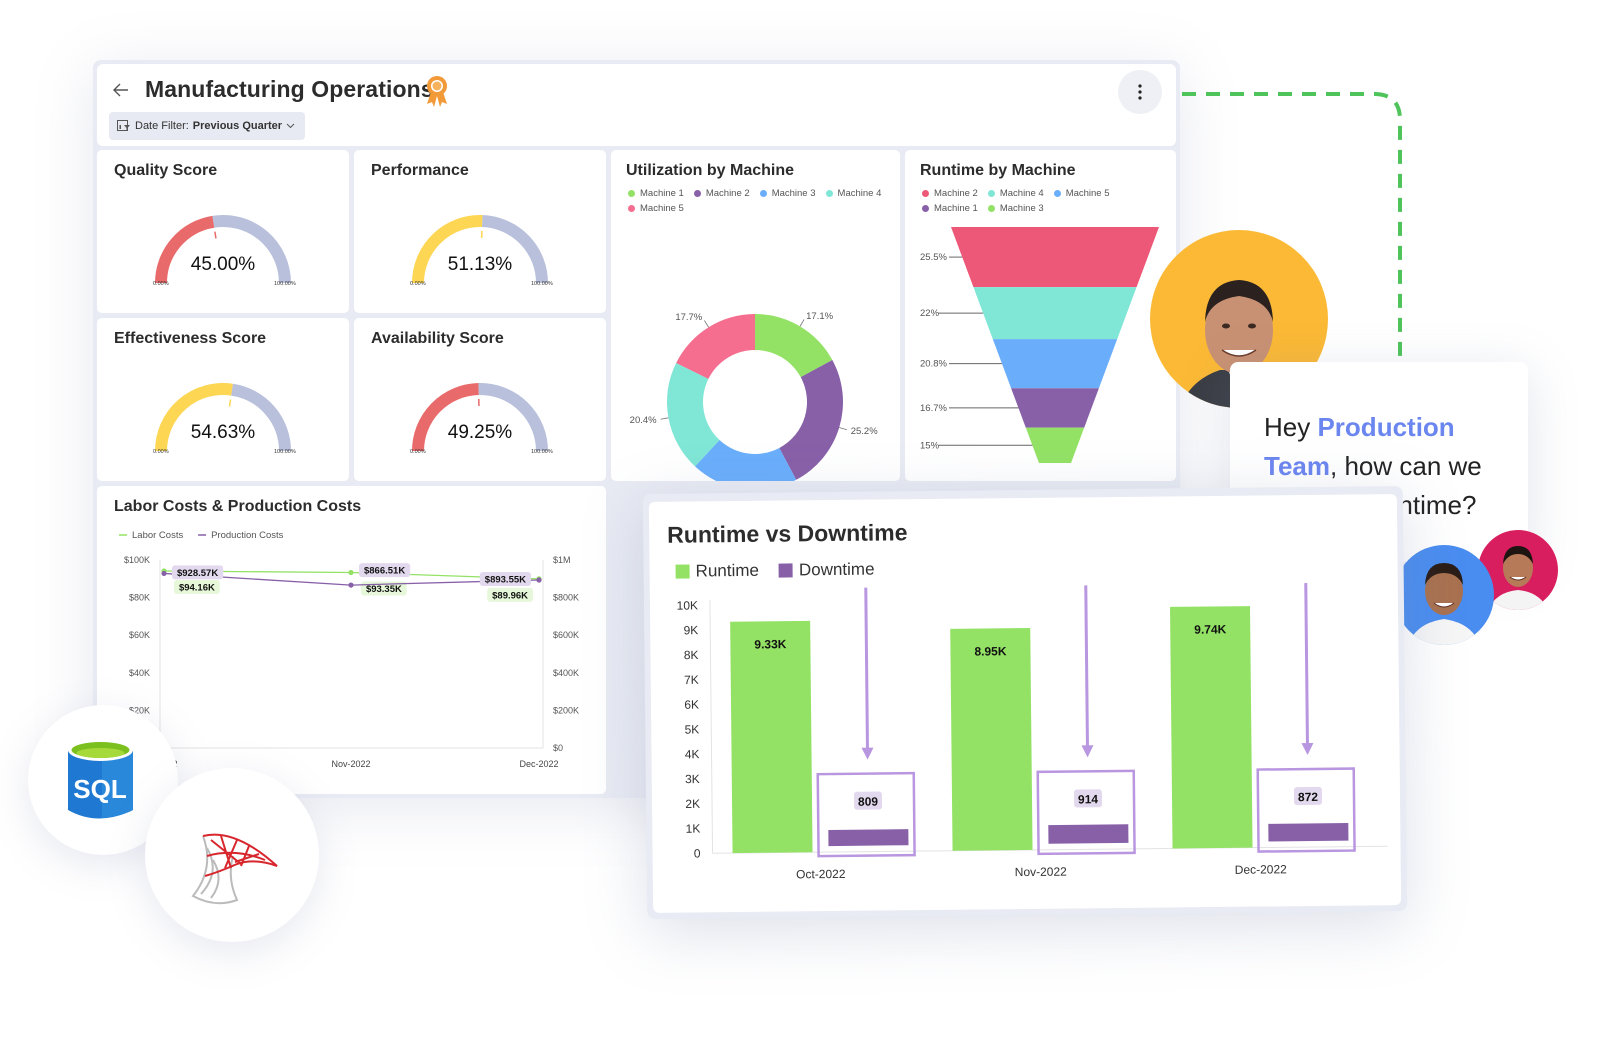 This screenshot has height=1037, width=1600. I want to click on date-filter-value: Previous Quarter, so click(237, 126).